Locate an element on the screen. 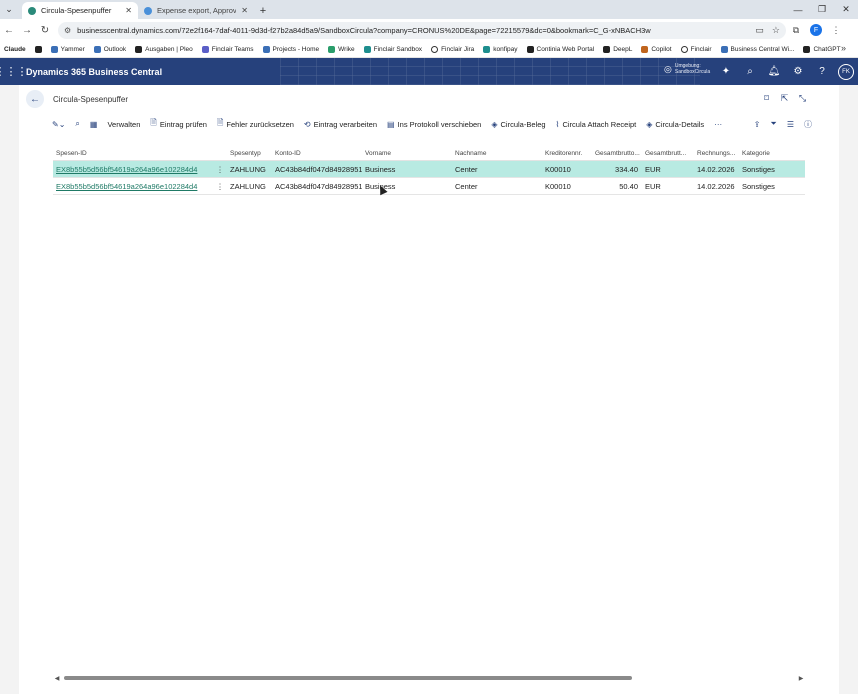 The image size is (858, 694). profile-avatar: F is located at coordinates (816, 30).